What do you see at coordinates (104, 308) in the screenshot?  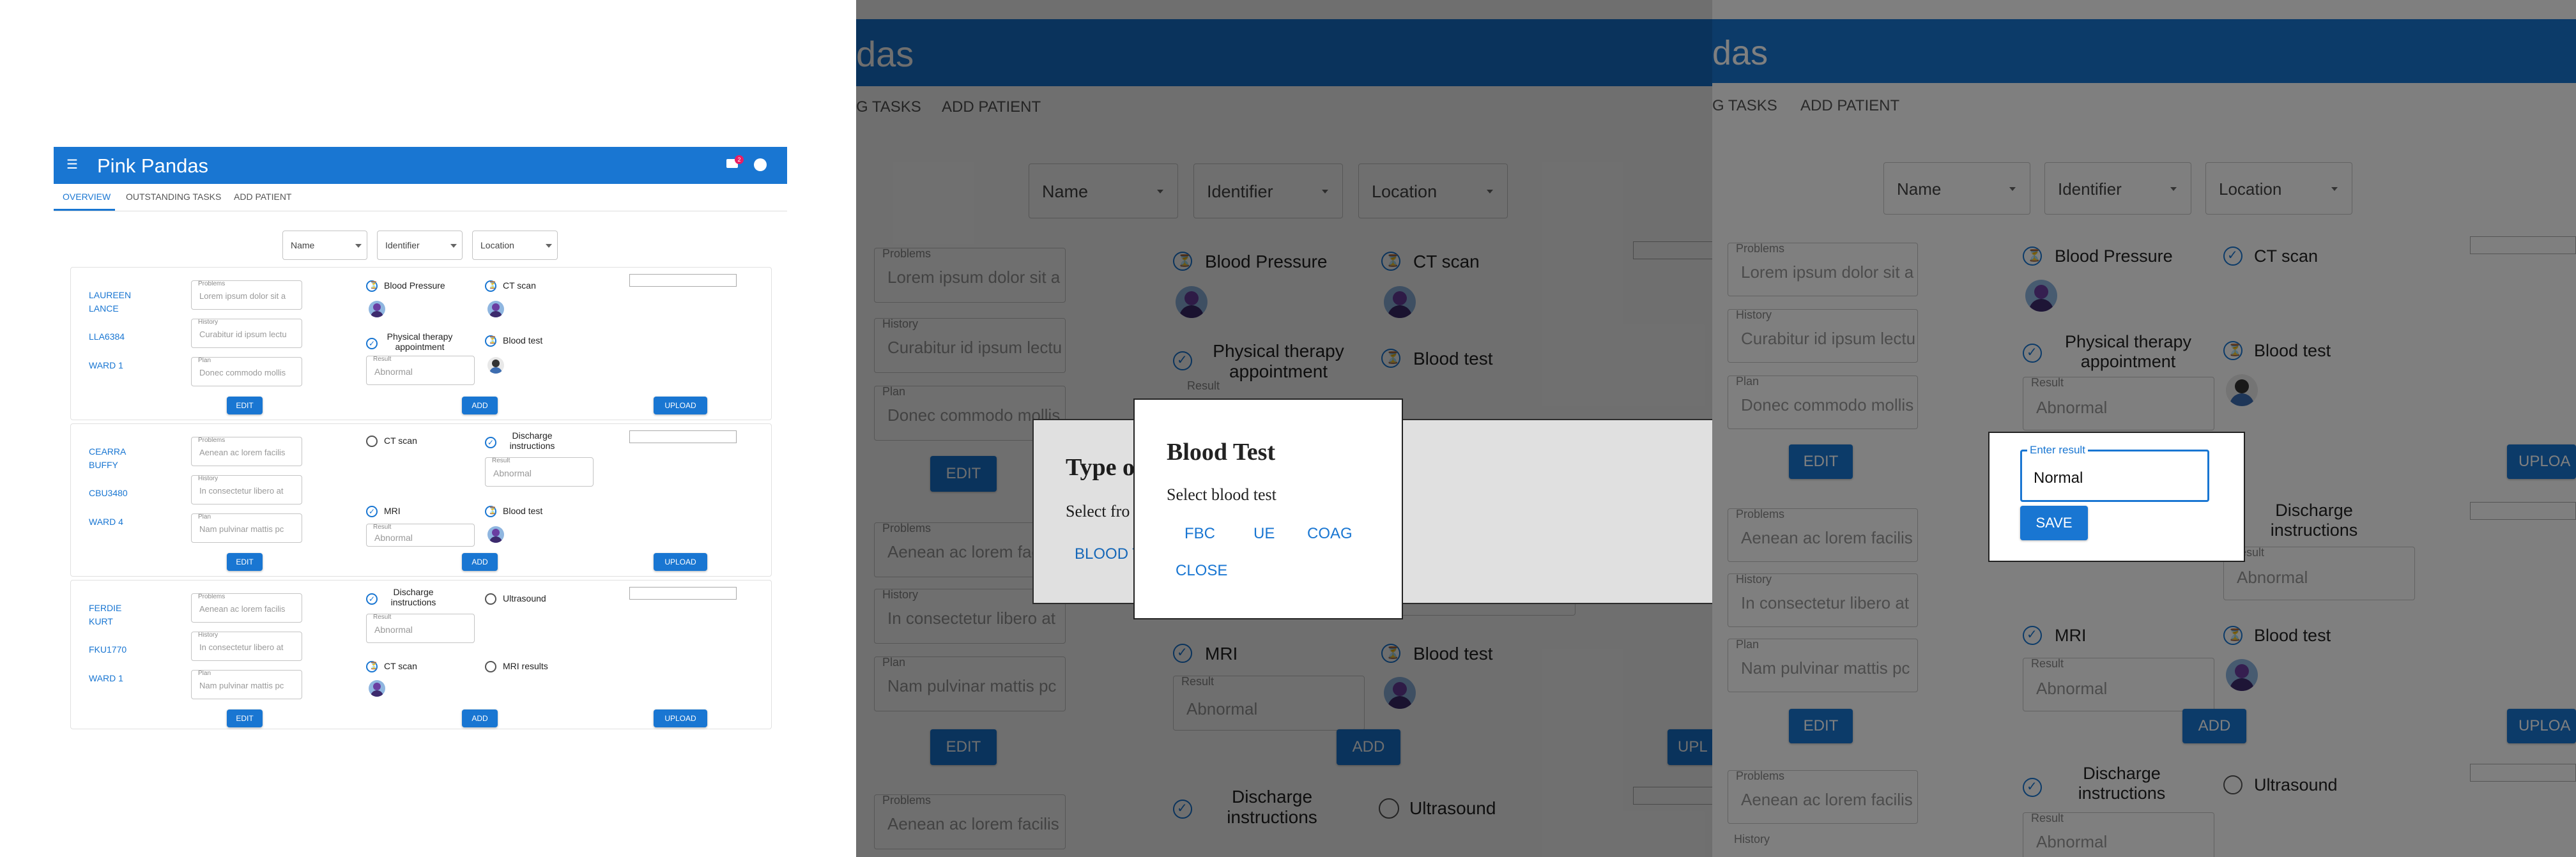 I see `patient-last-name: LANCE` at bounding box center [104, 308].